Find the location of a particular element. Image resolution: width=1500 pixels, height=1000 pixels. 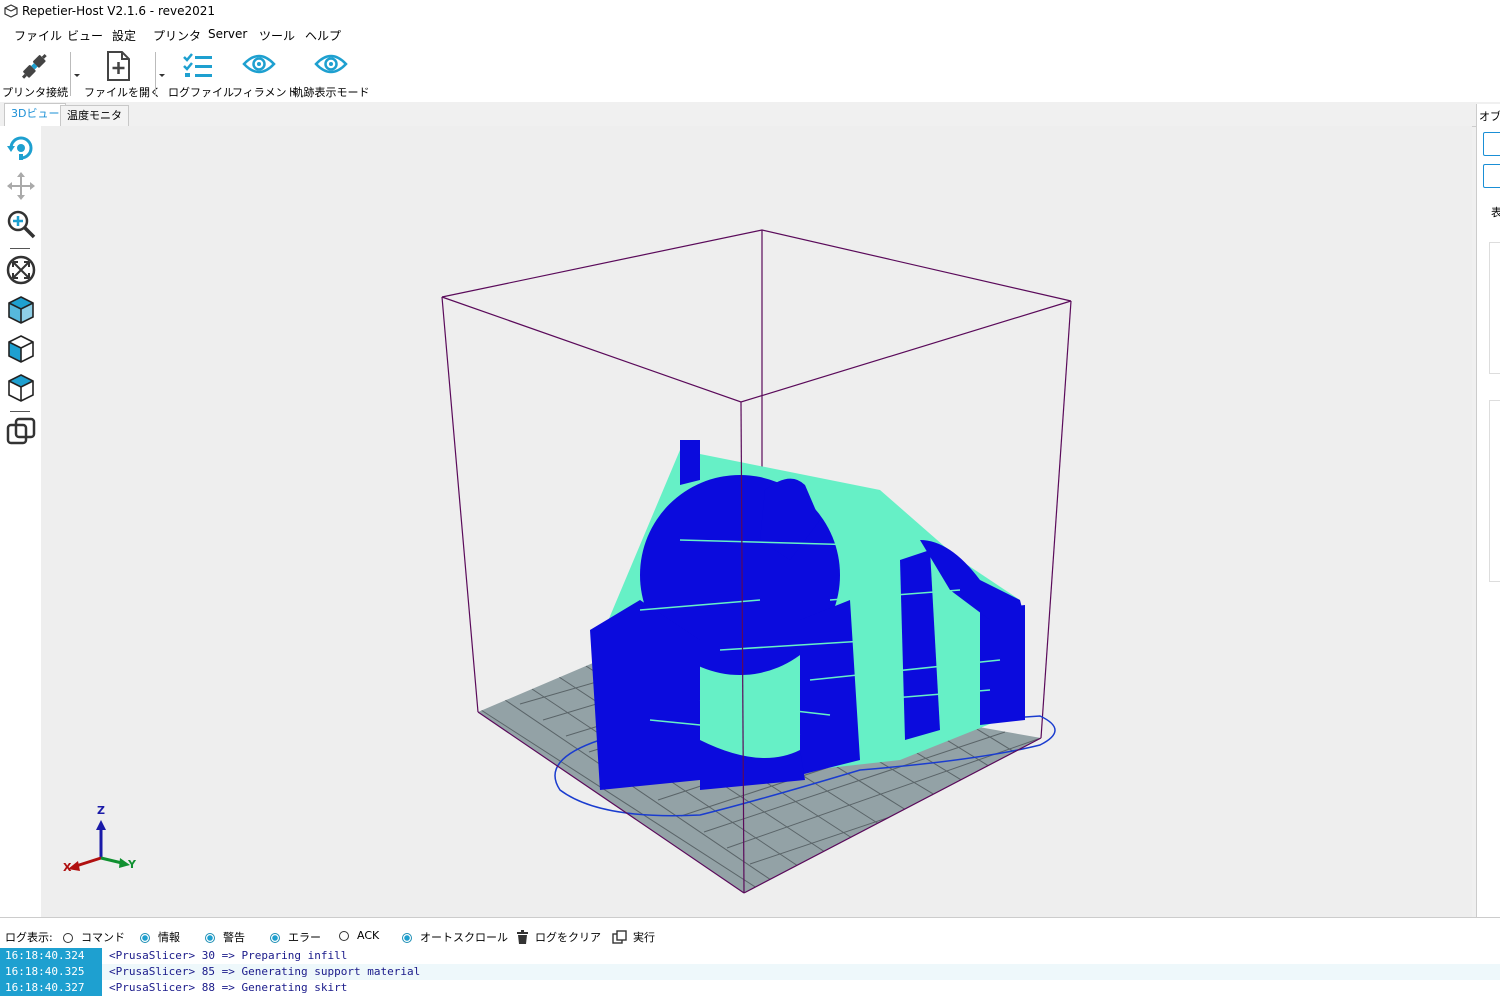

plug-icon is located at coordinates (34, 66).